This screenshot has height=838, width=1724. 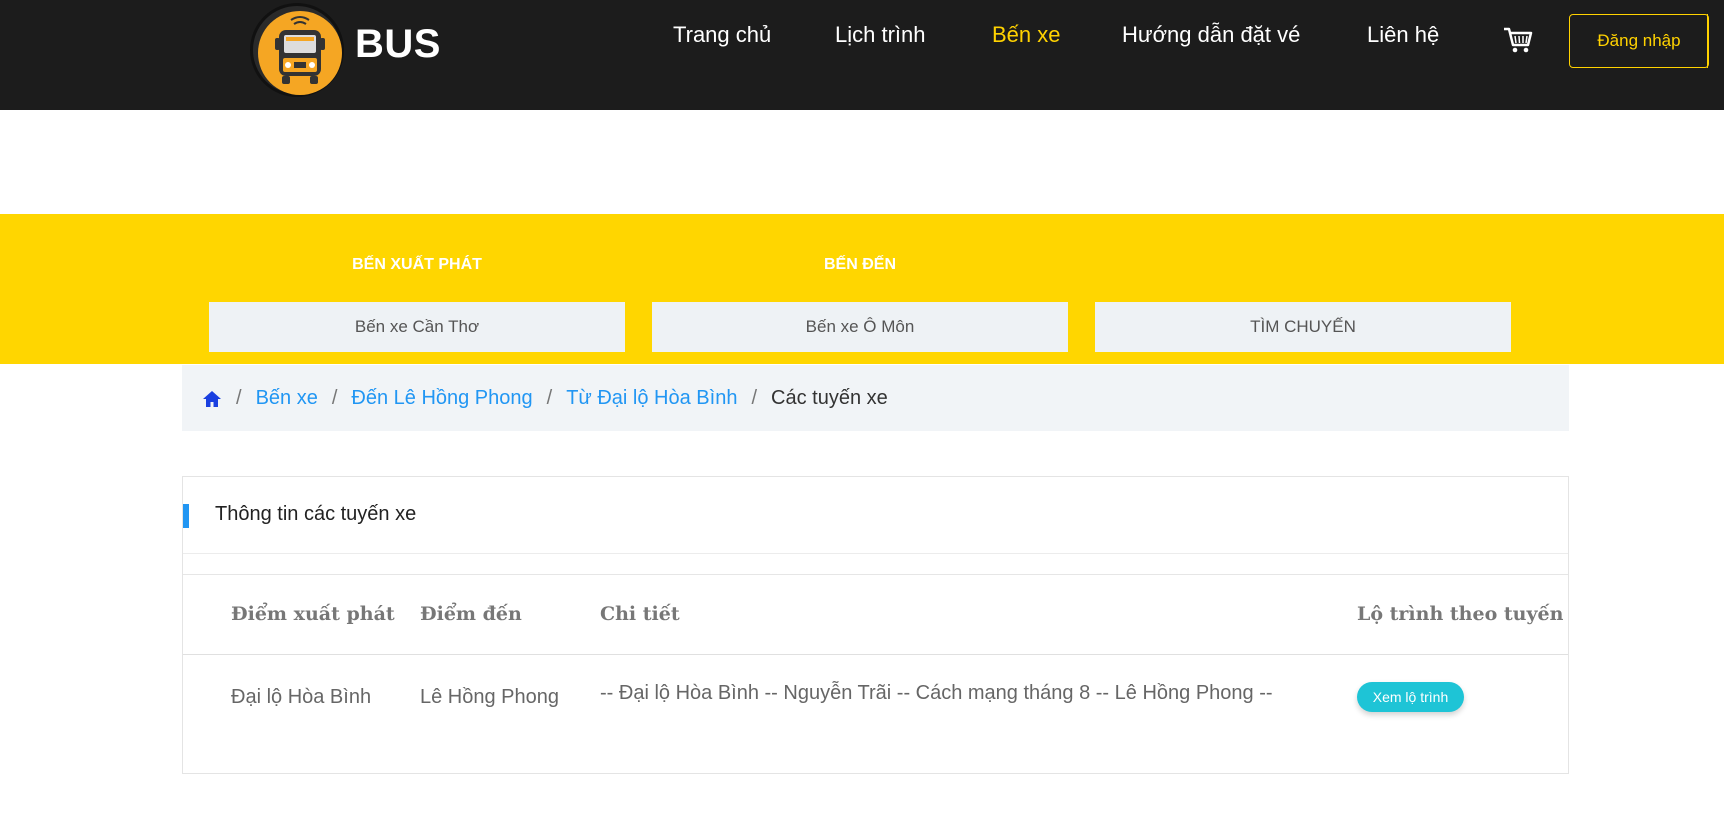 I want to click on login-button: Đăng nhập, so click(x=1639, y=41).